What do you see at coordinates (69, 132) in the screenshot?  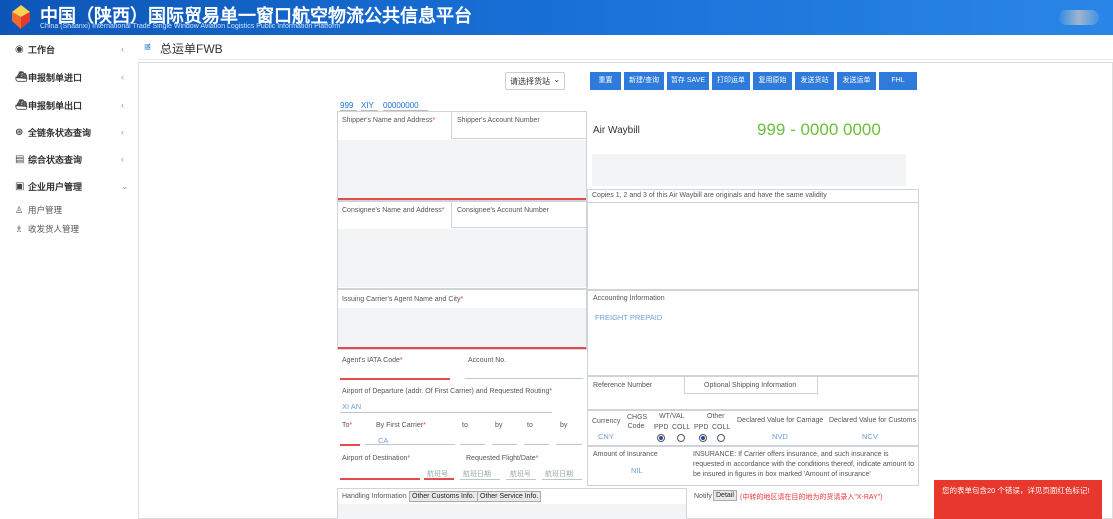 I see `sidebar-item-chain-status: ⊛ 全链条状态查询 ‹` at bounding box center [69, 132].